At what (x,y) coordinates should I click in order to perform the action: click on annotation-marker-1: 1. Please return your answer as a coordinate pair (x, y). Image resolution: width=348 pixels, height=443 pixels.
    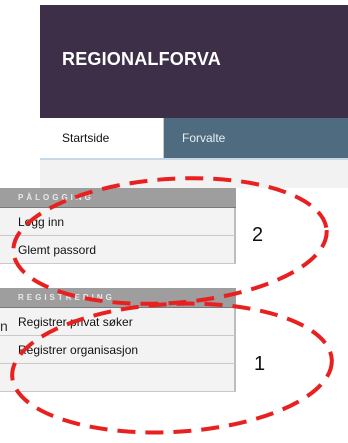
    Looking at the image, I should click on (260, 364).